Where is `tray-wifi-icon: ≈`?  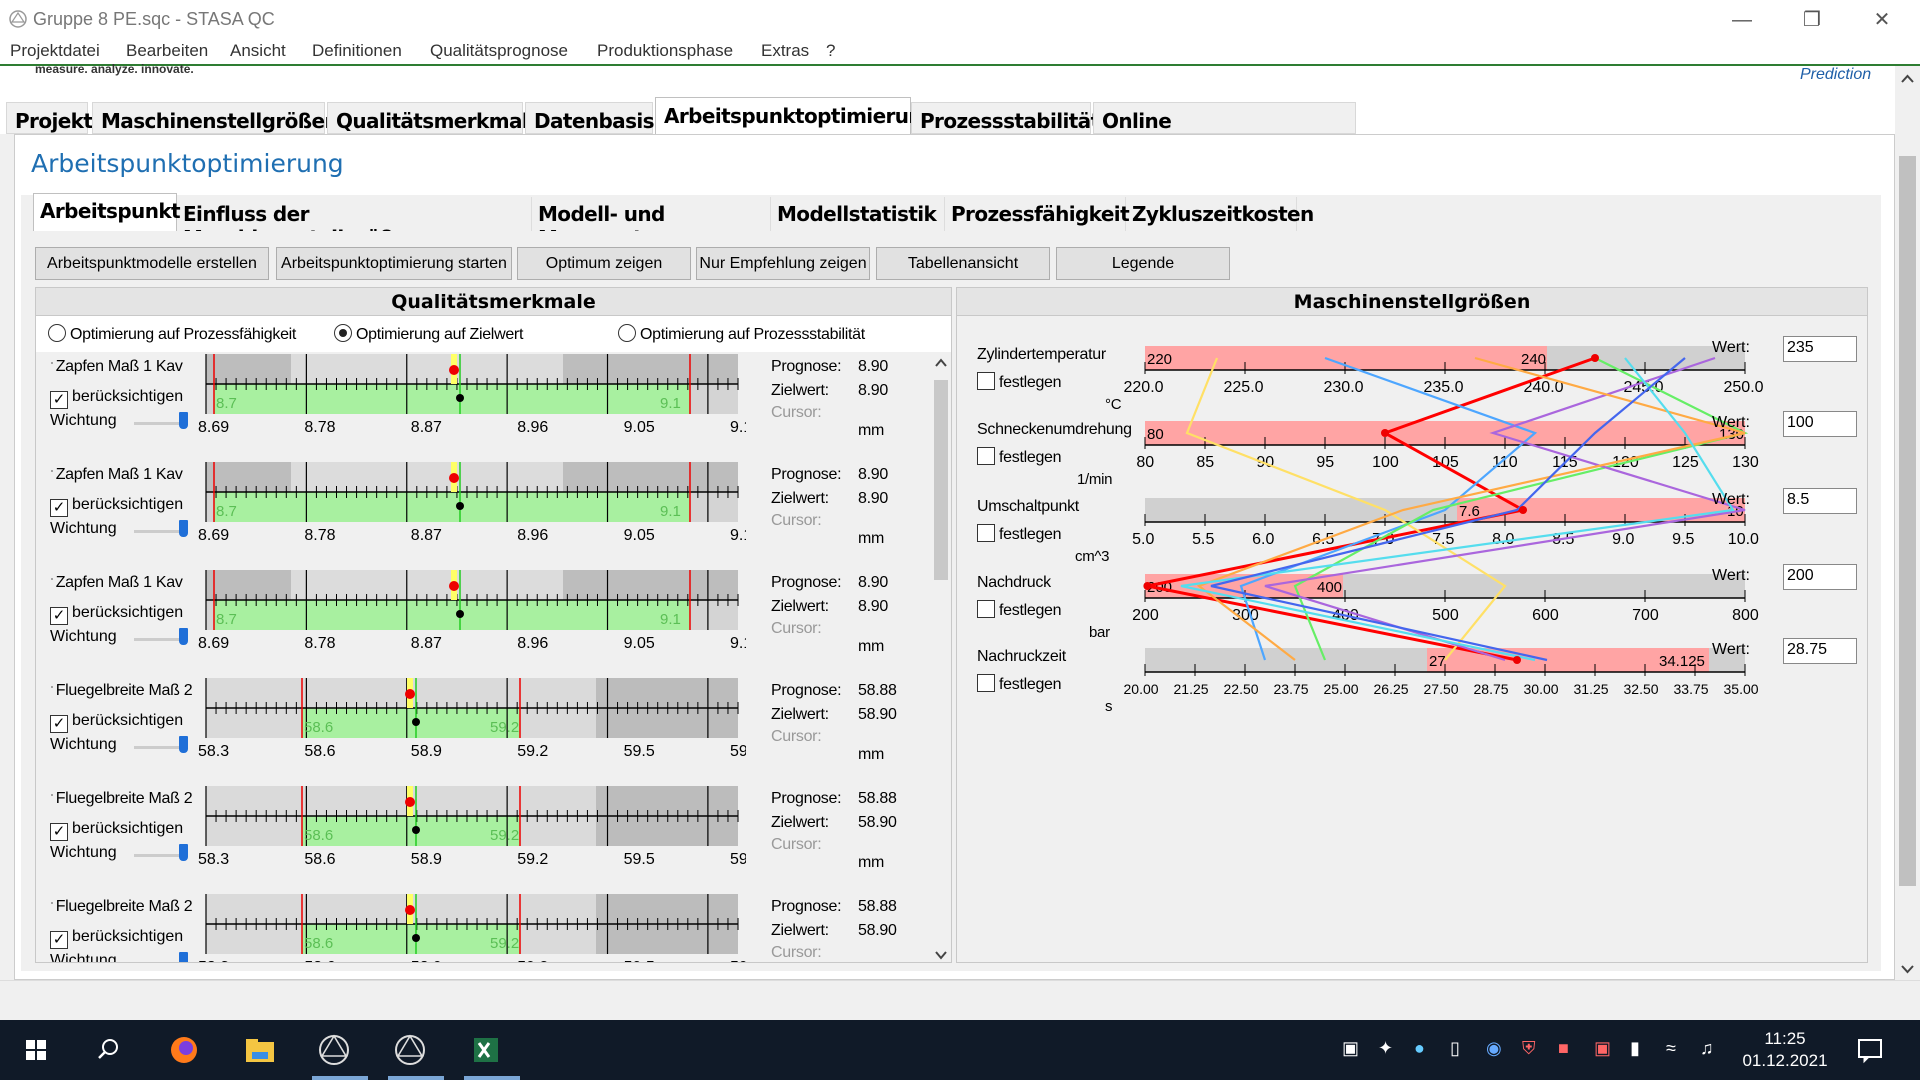 tray-wifi-icon: ≈ is located at coordinates (1671, 1048).